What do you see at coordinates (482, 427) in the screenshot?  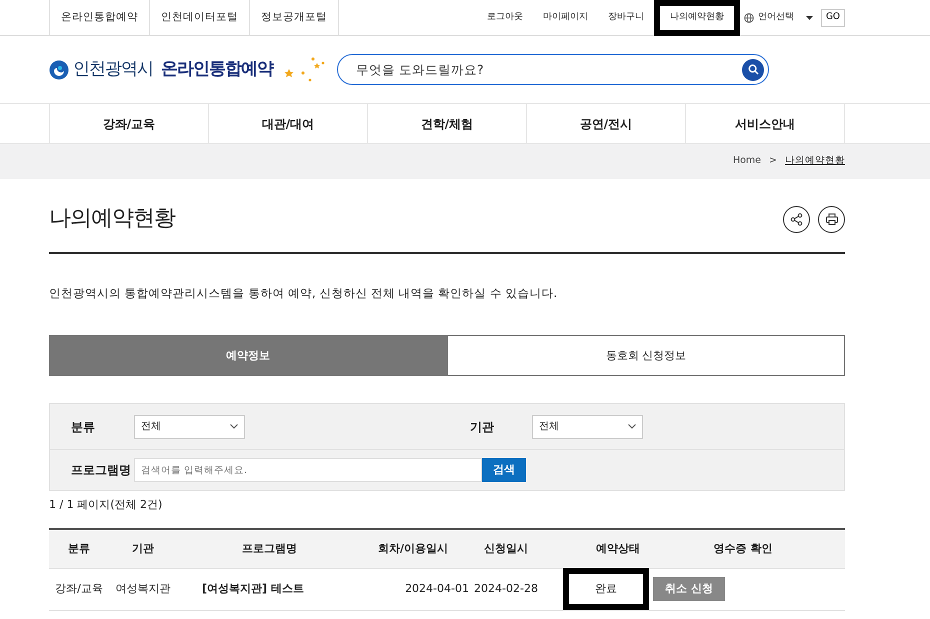 I see `filter-label: 기관` at bounding box center [482, 427].